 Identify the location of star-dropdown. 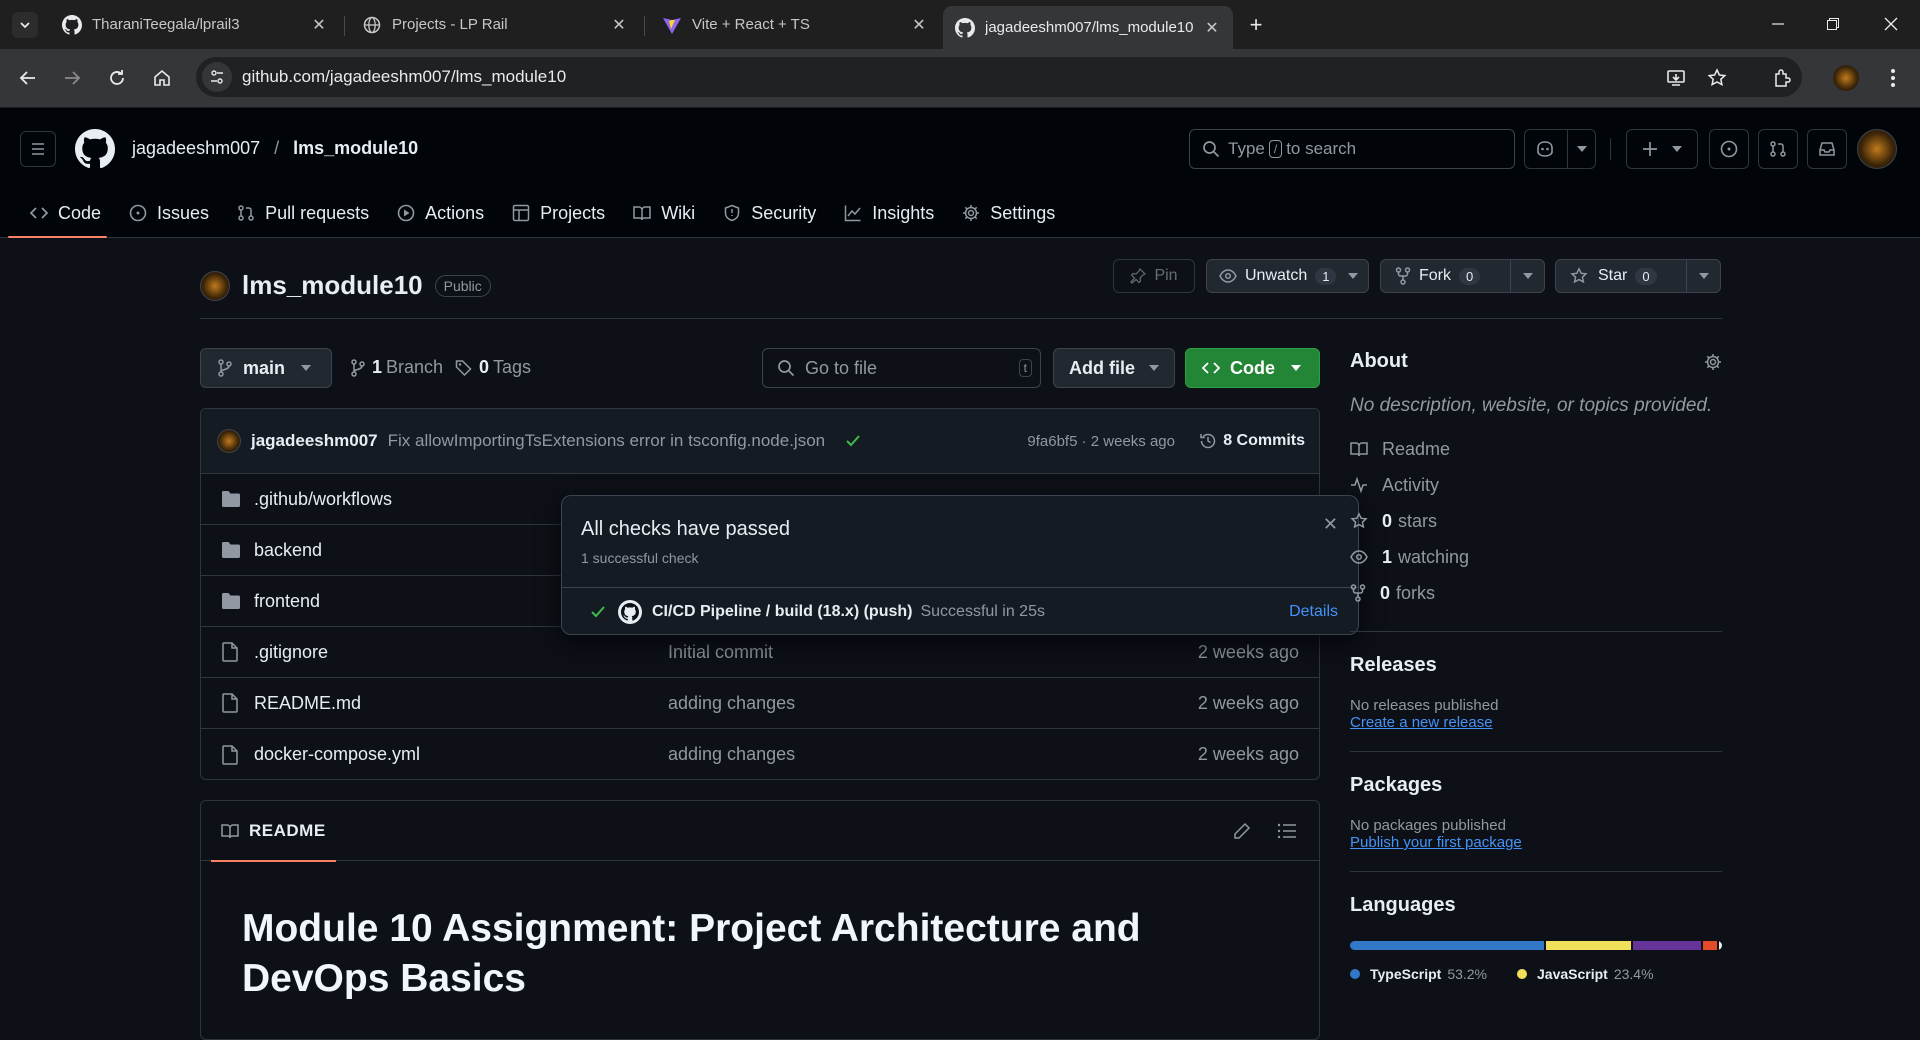
(1703, 276).